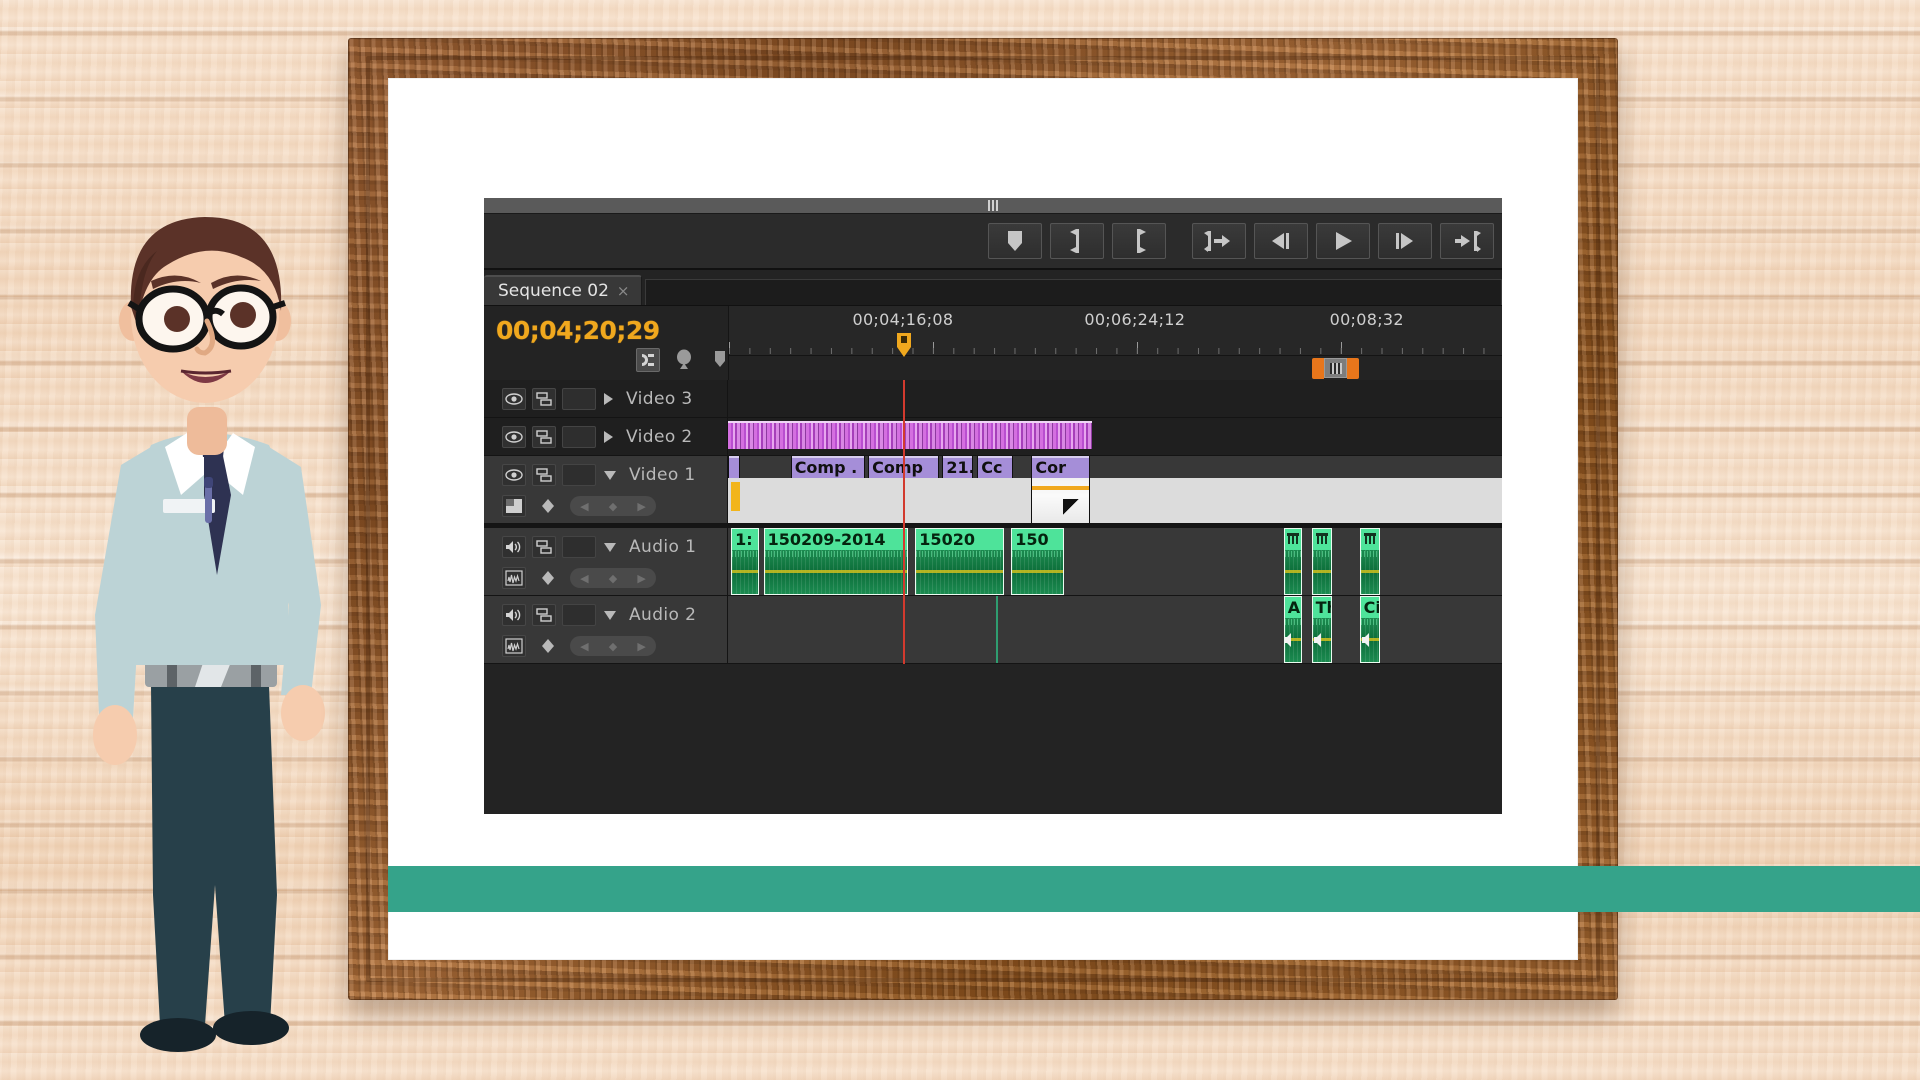 The width and height of the screenshot is (1920, 1080). I want to click on clip-a1-1: 1:, so click(745, 561).